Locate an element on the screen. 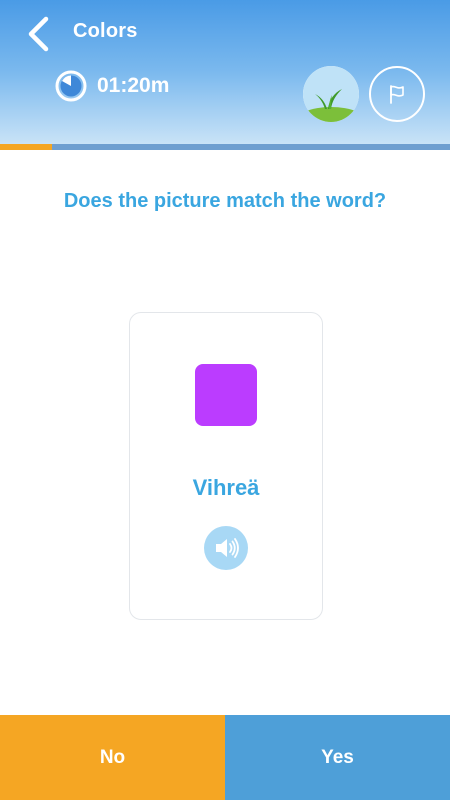 The image size is (450, 800). timer-icon is located at coordinates (71, 86).